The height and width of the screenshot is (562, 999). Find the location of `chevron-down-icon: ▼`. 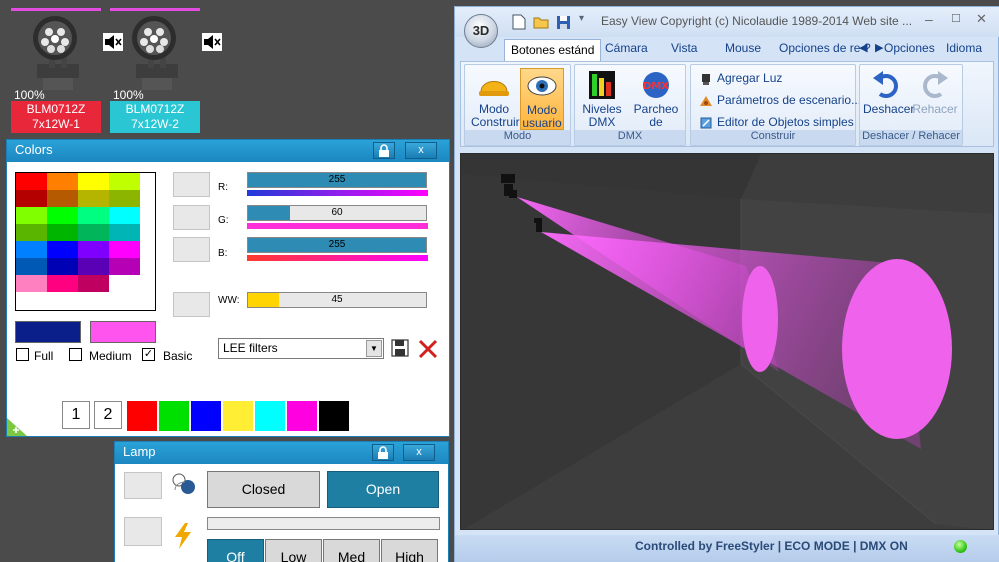

chevron-down-icon: ▼ is located at coordinates (374, 348).